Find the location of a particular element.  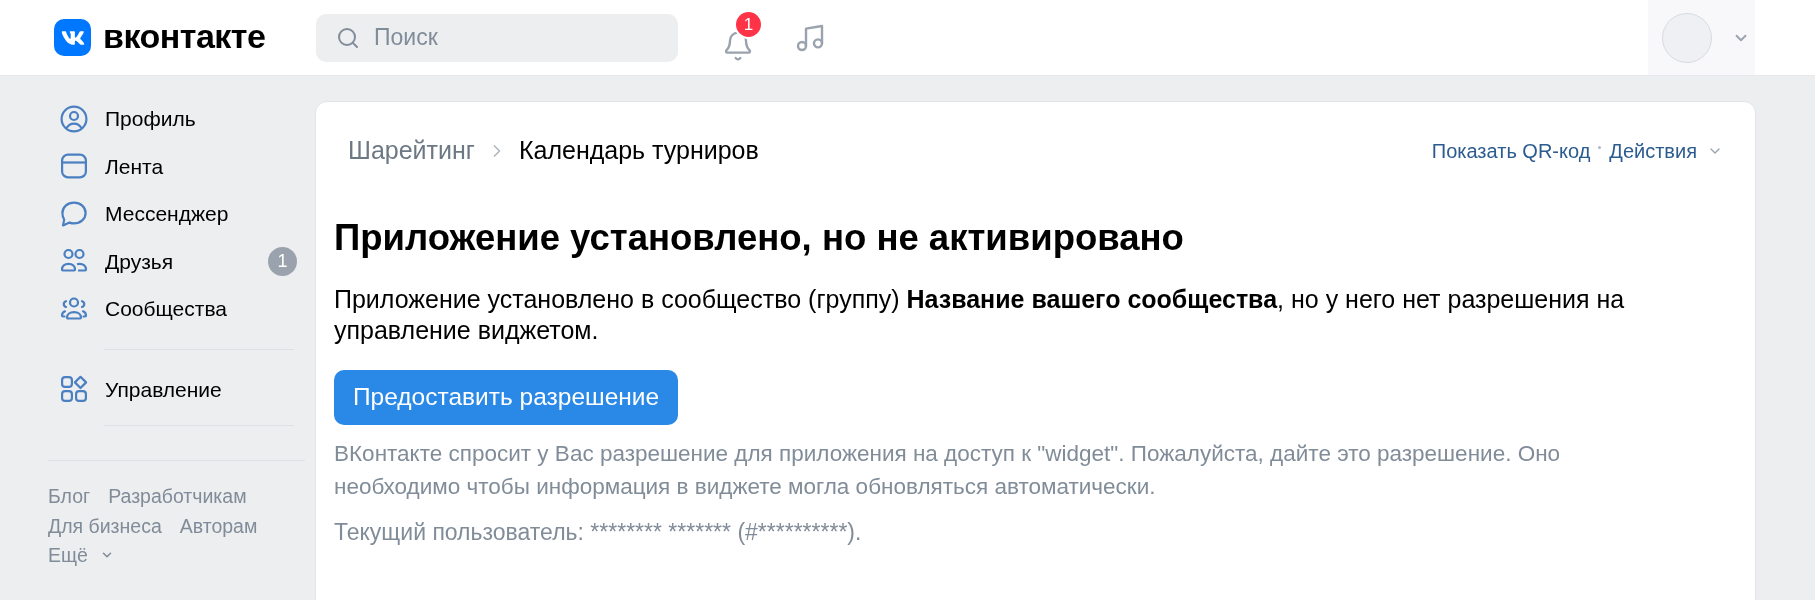

user-circle-icon is located at coordinates (74, 118).